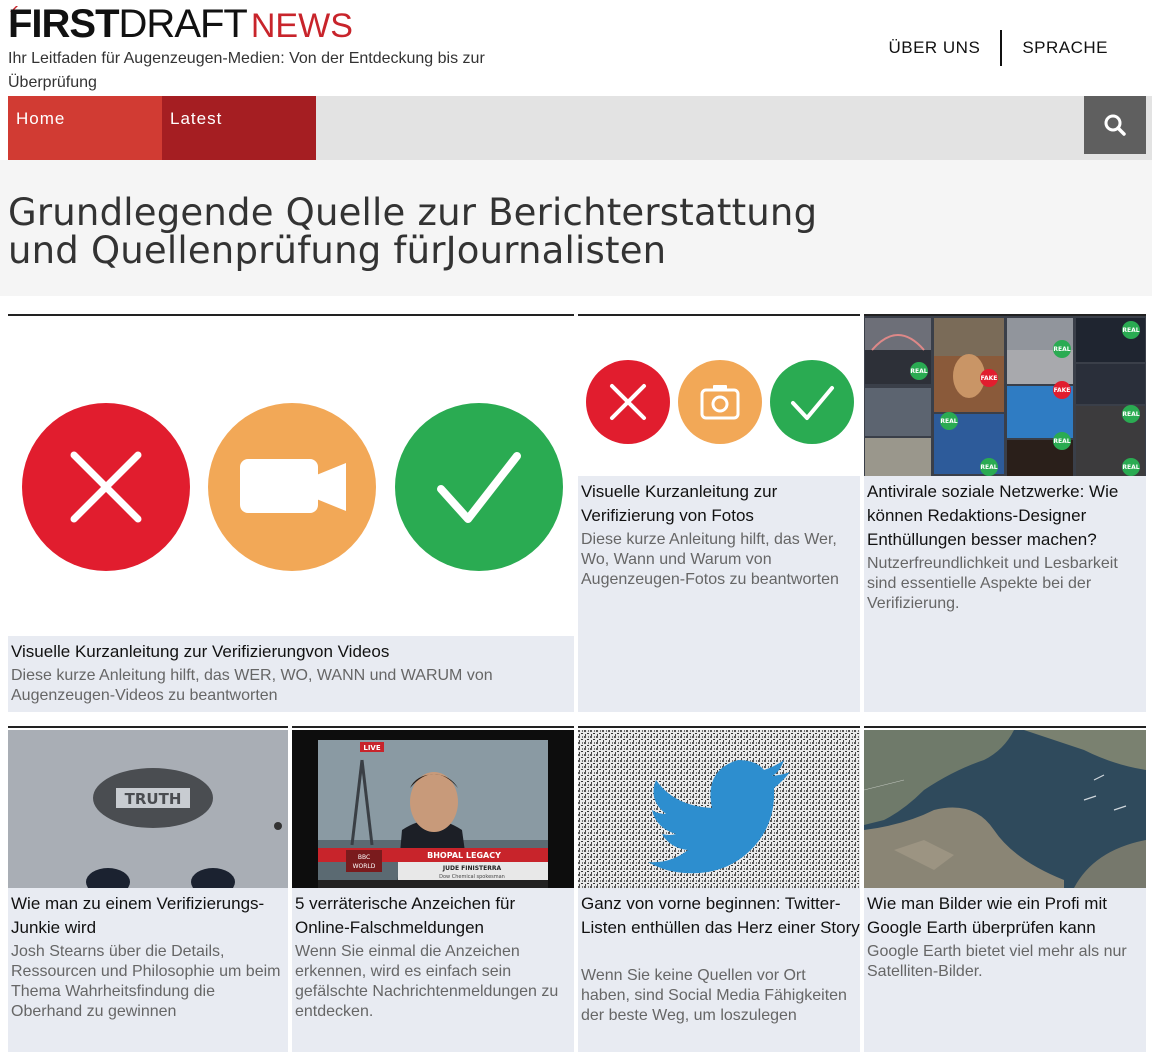 The height and width of the screenshot is (1060, 1152). Describe the element at coordinates (934, 48) in the screenshot. I see `nav-about-link: ÜBER UNS` at that location.